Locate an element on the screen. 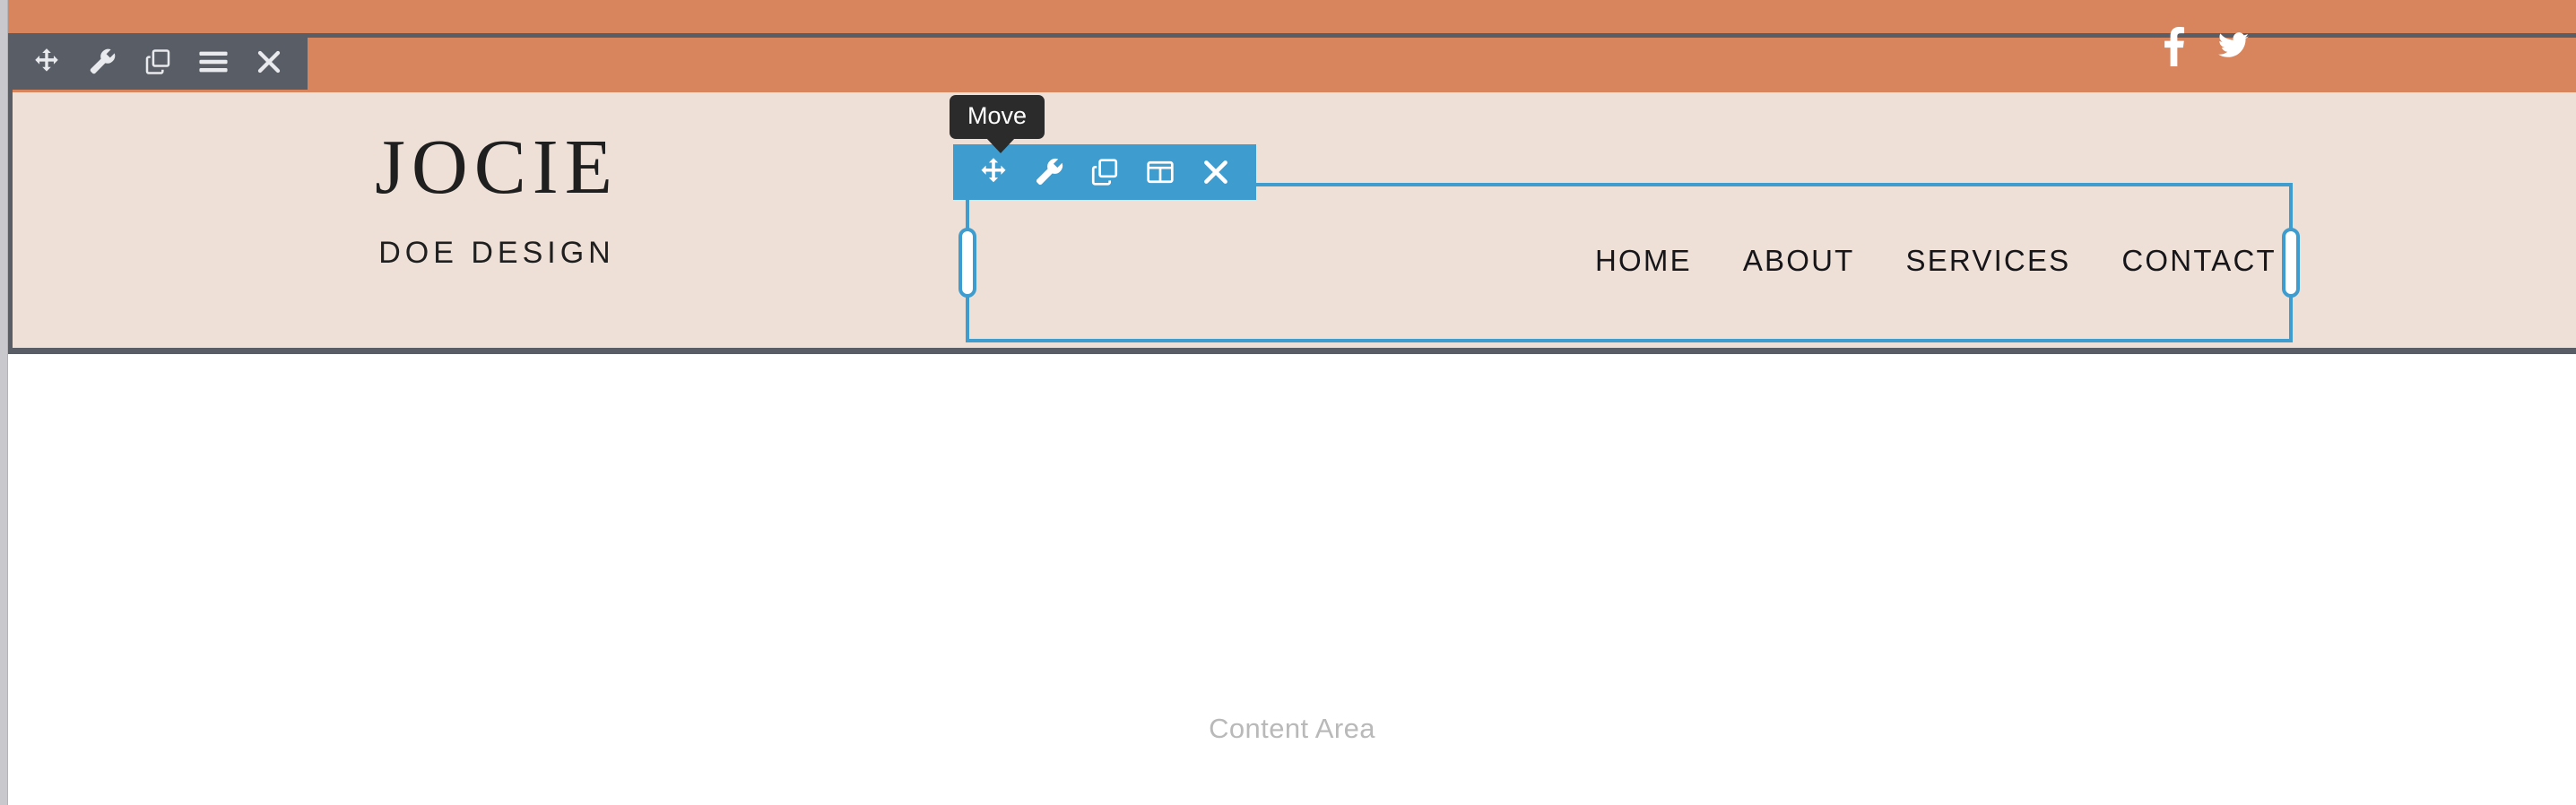  twitter-icon is located at coordinates (2233, 45).